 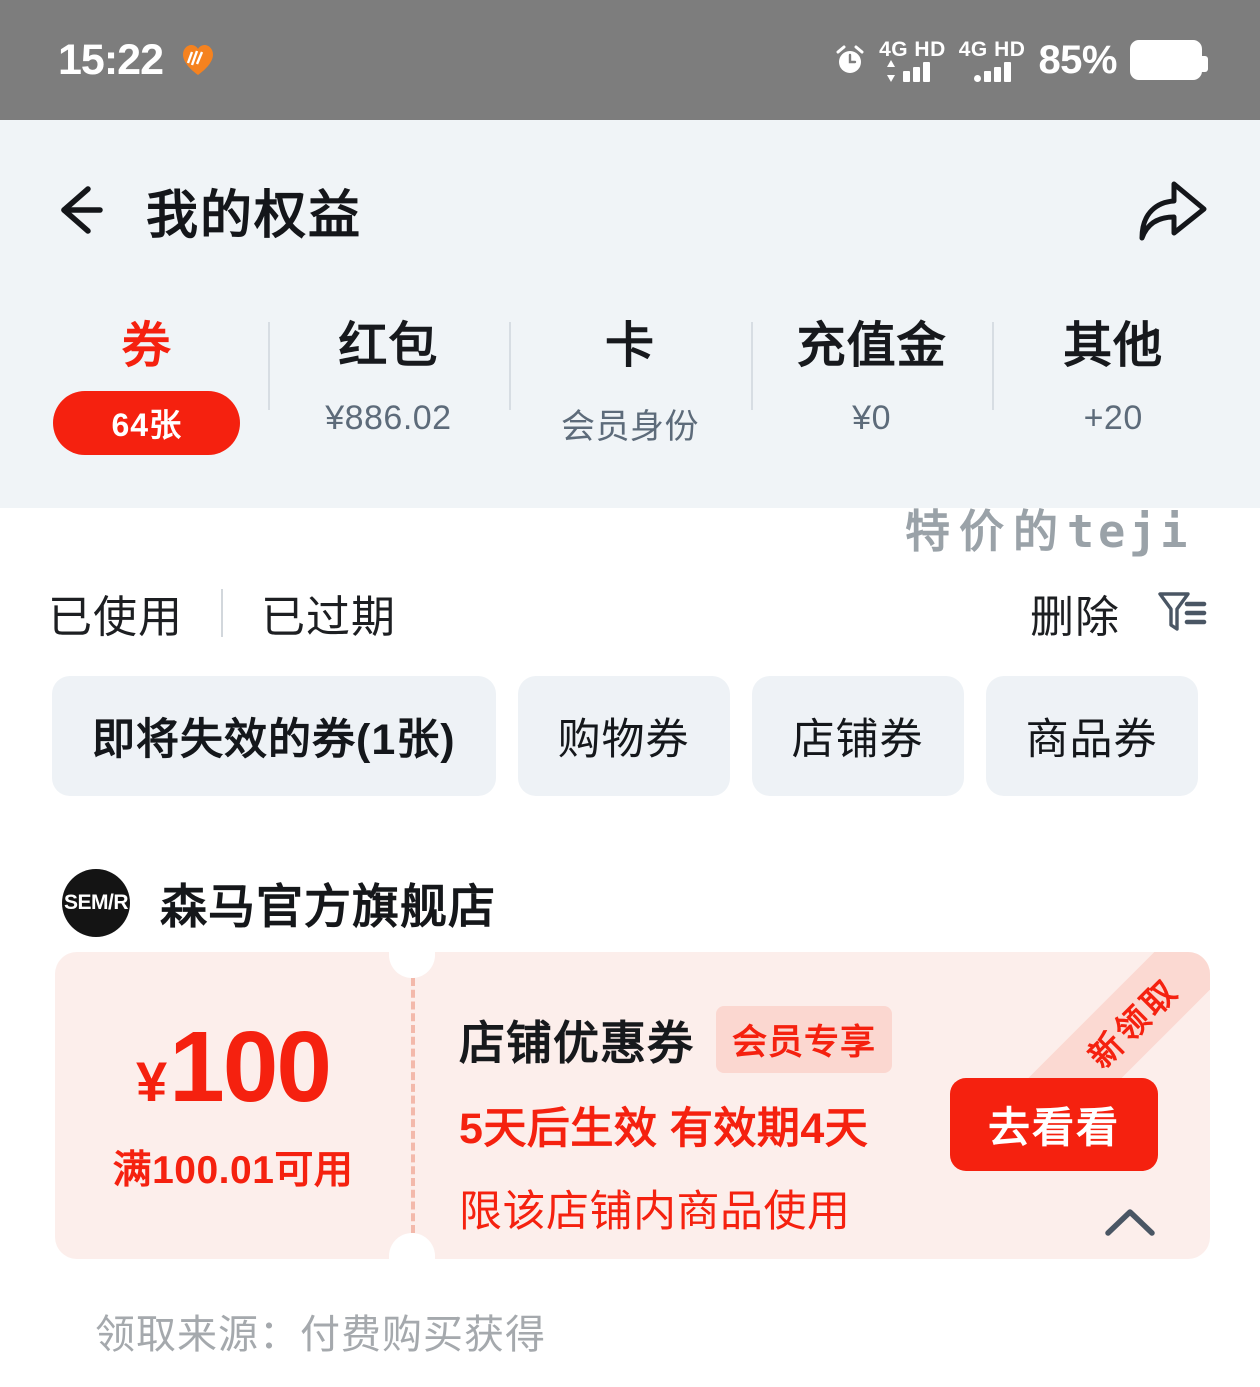 I want to click on battery-icon, so click(x=1169, y=60).